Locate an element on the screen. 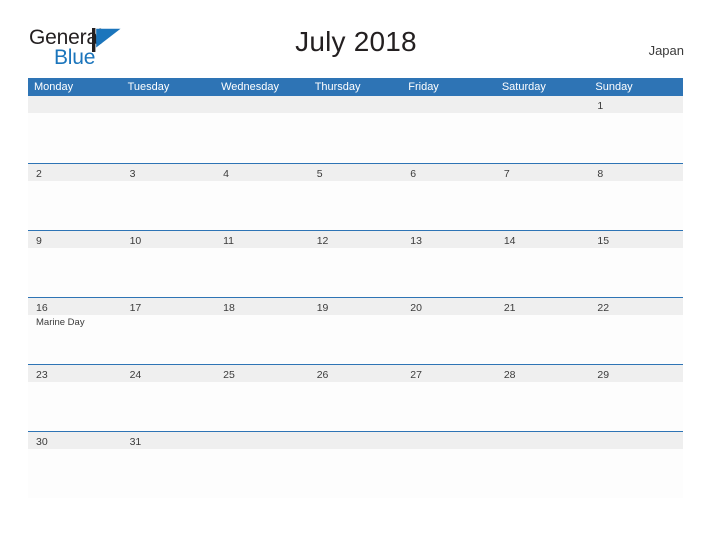 The width and height of the screenshot is (712, 550). day-number: 12 is located at coordinates (322, 241).